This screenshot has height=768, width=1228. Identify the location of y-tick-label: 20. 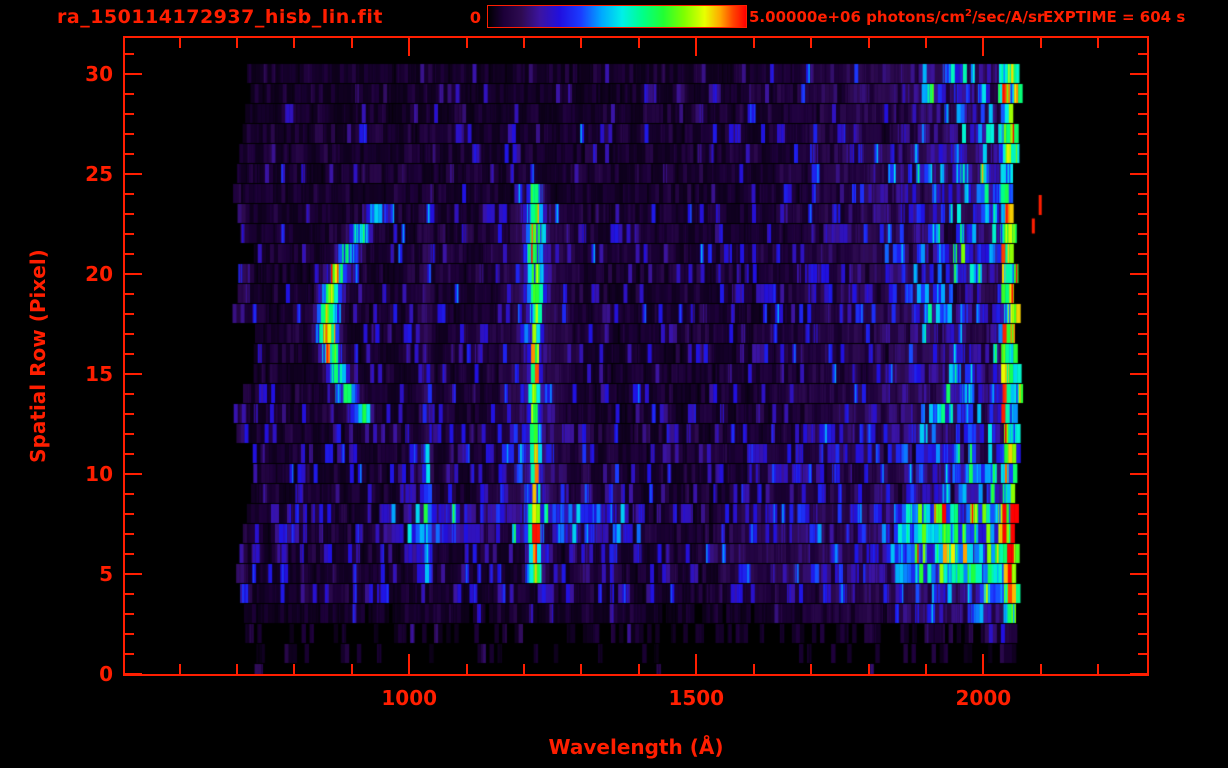
(99, 274).